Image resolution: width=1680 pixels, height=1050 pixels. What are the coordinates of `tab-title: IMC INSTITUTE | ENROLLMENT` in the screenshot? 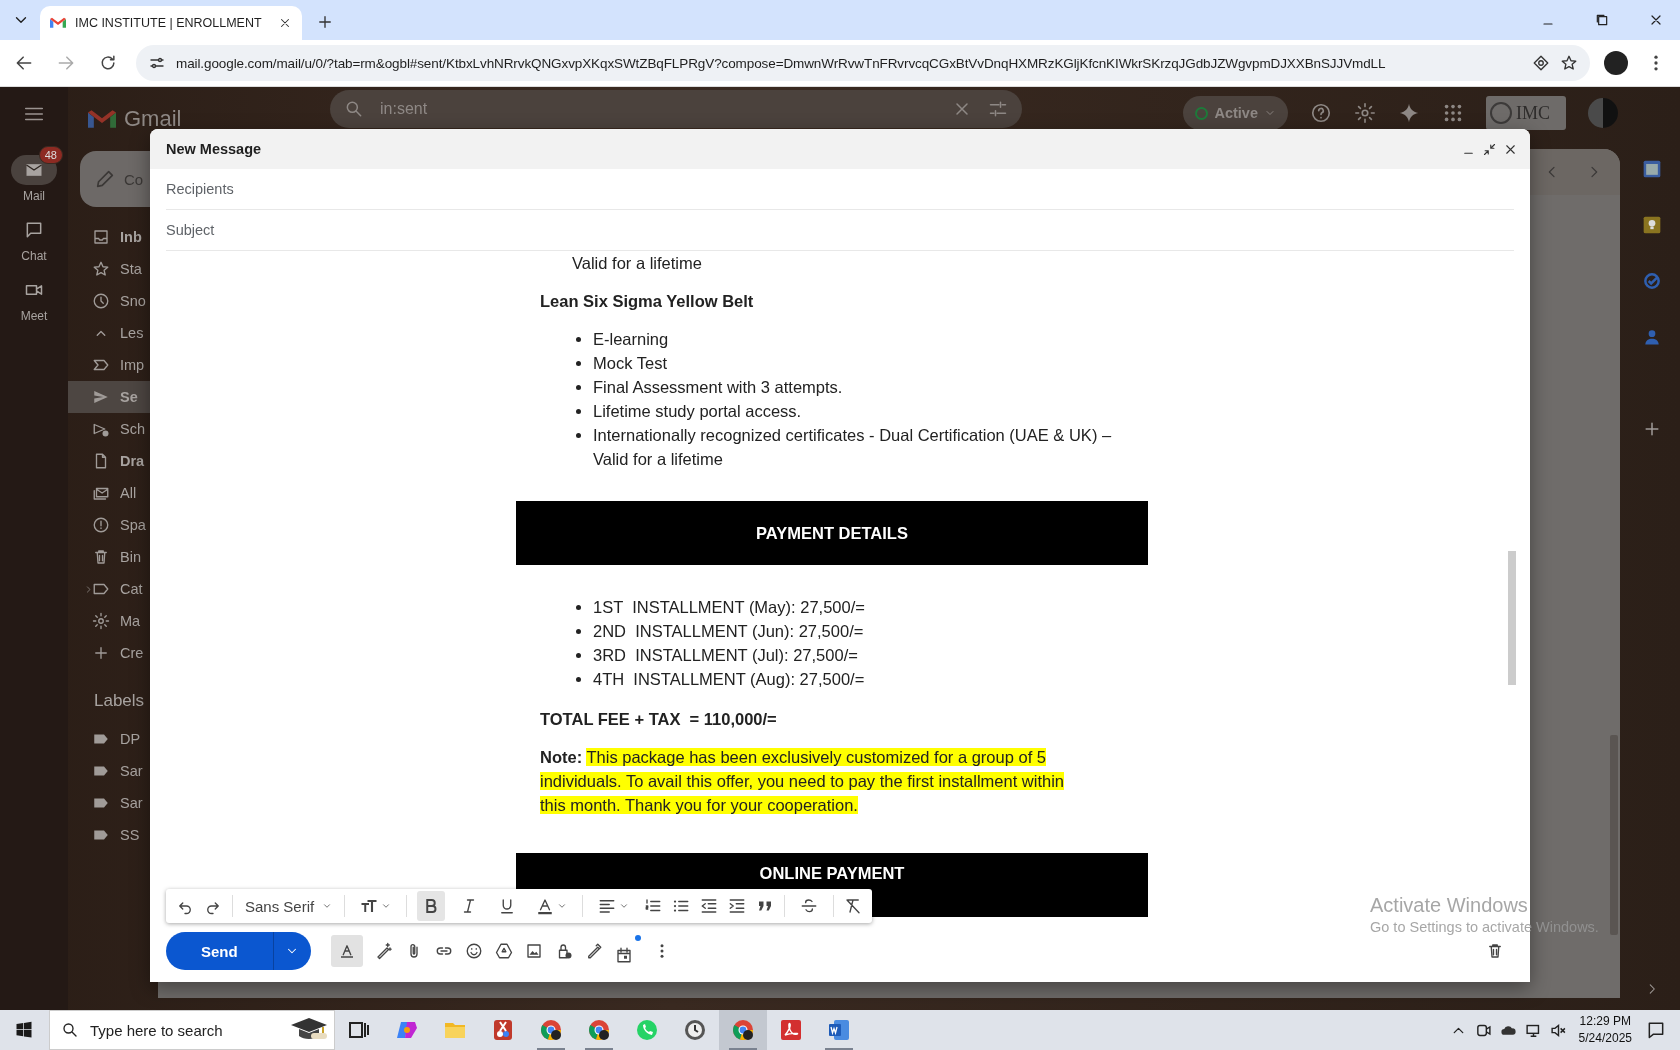 It's located at (169, 23).